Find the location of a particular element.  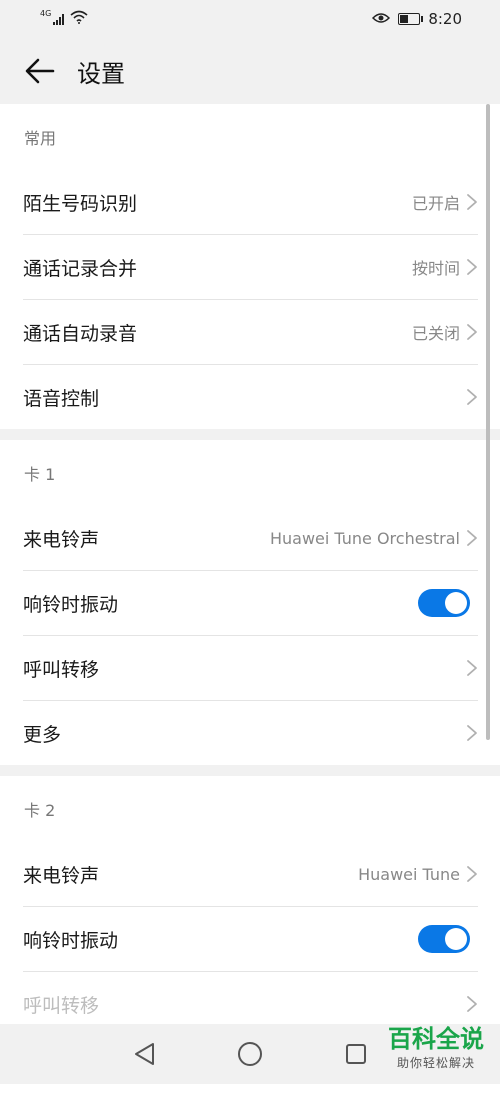

row-value: 按时间 is located at coordinates (435, 268).